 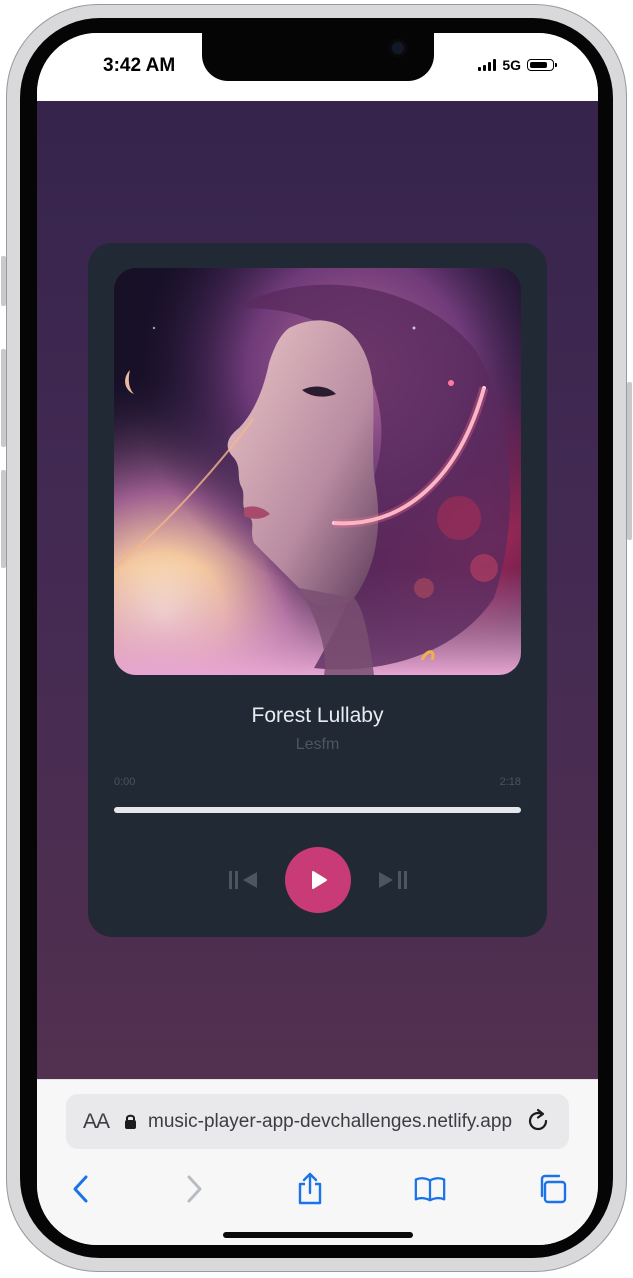 I want to click on volume-down-button, so click(x=3, y=519).